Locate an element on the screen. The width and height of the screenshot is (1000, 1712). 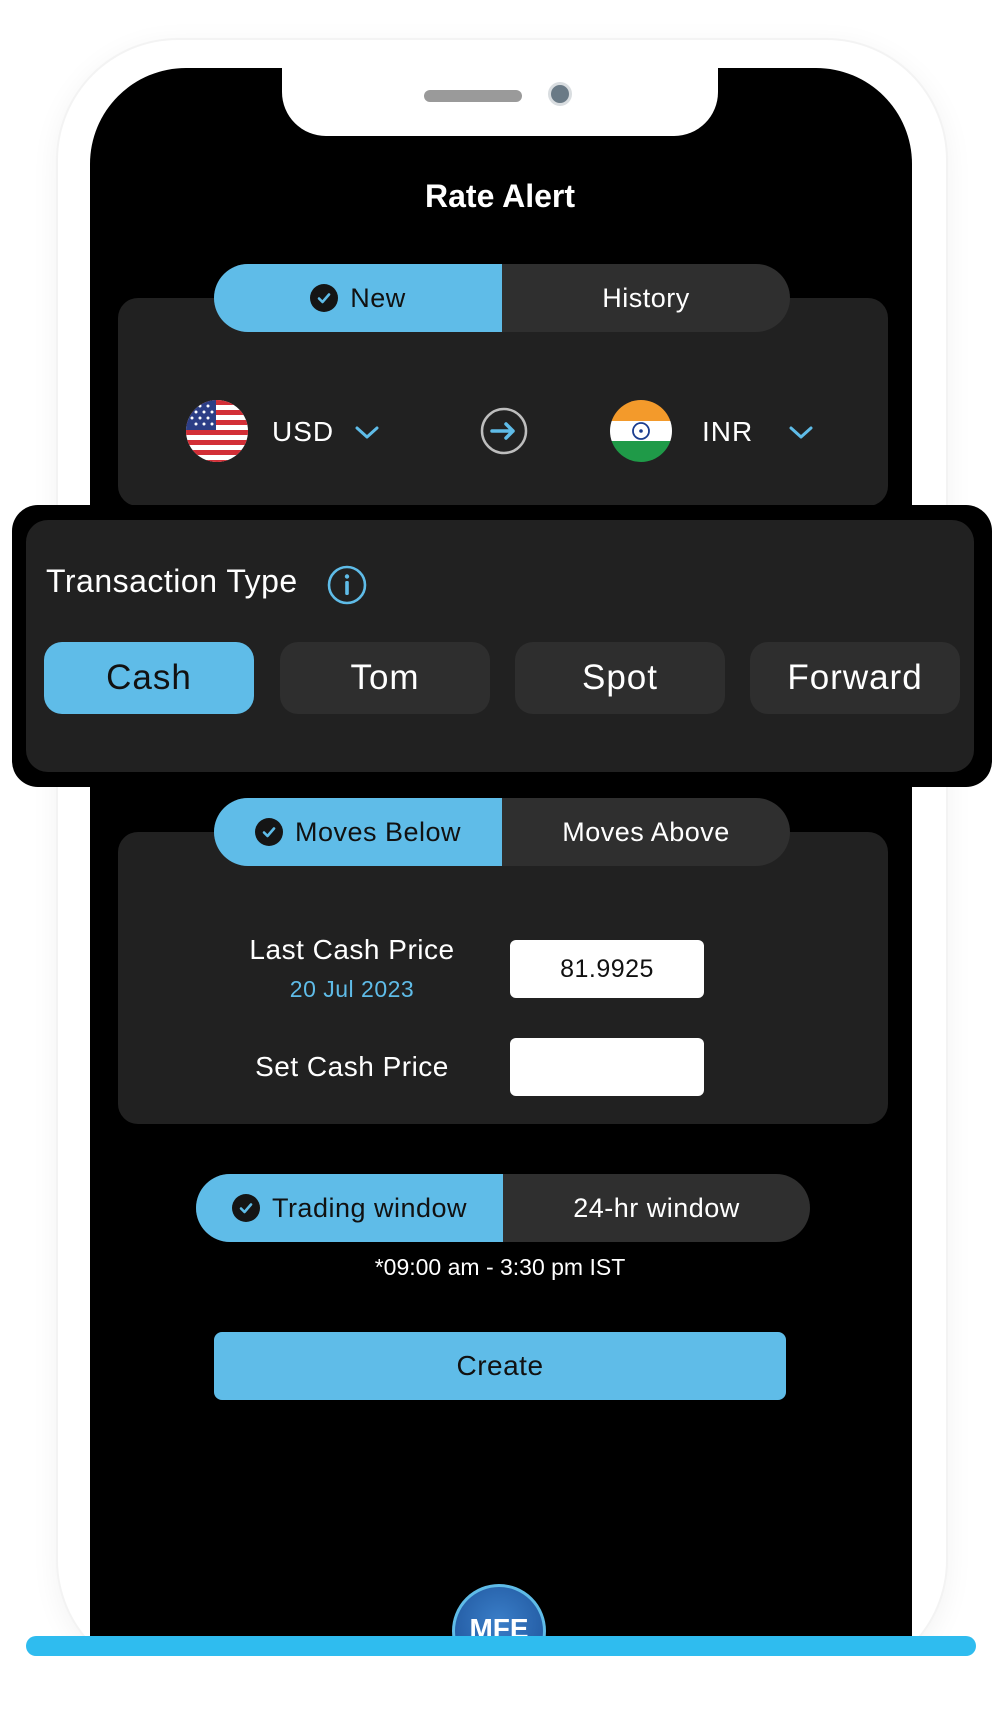
tab-moves-above: Moves Above is located at coordinates (646, 832).